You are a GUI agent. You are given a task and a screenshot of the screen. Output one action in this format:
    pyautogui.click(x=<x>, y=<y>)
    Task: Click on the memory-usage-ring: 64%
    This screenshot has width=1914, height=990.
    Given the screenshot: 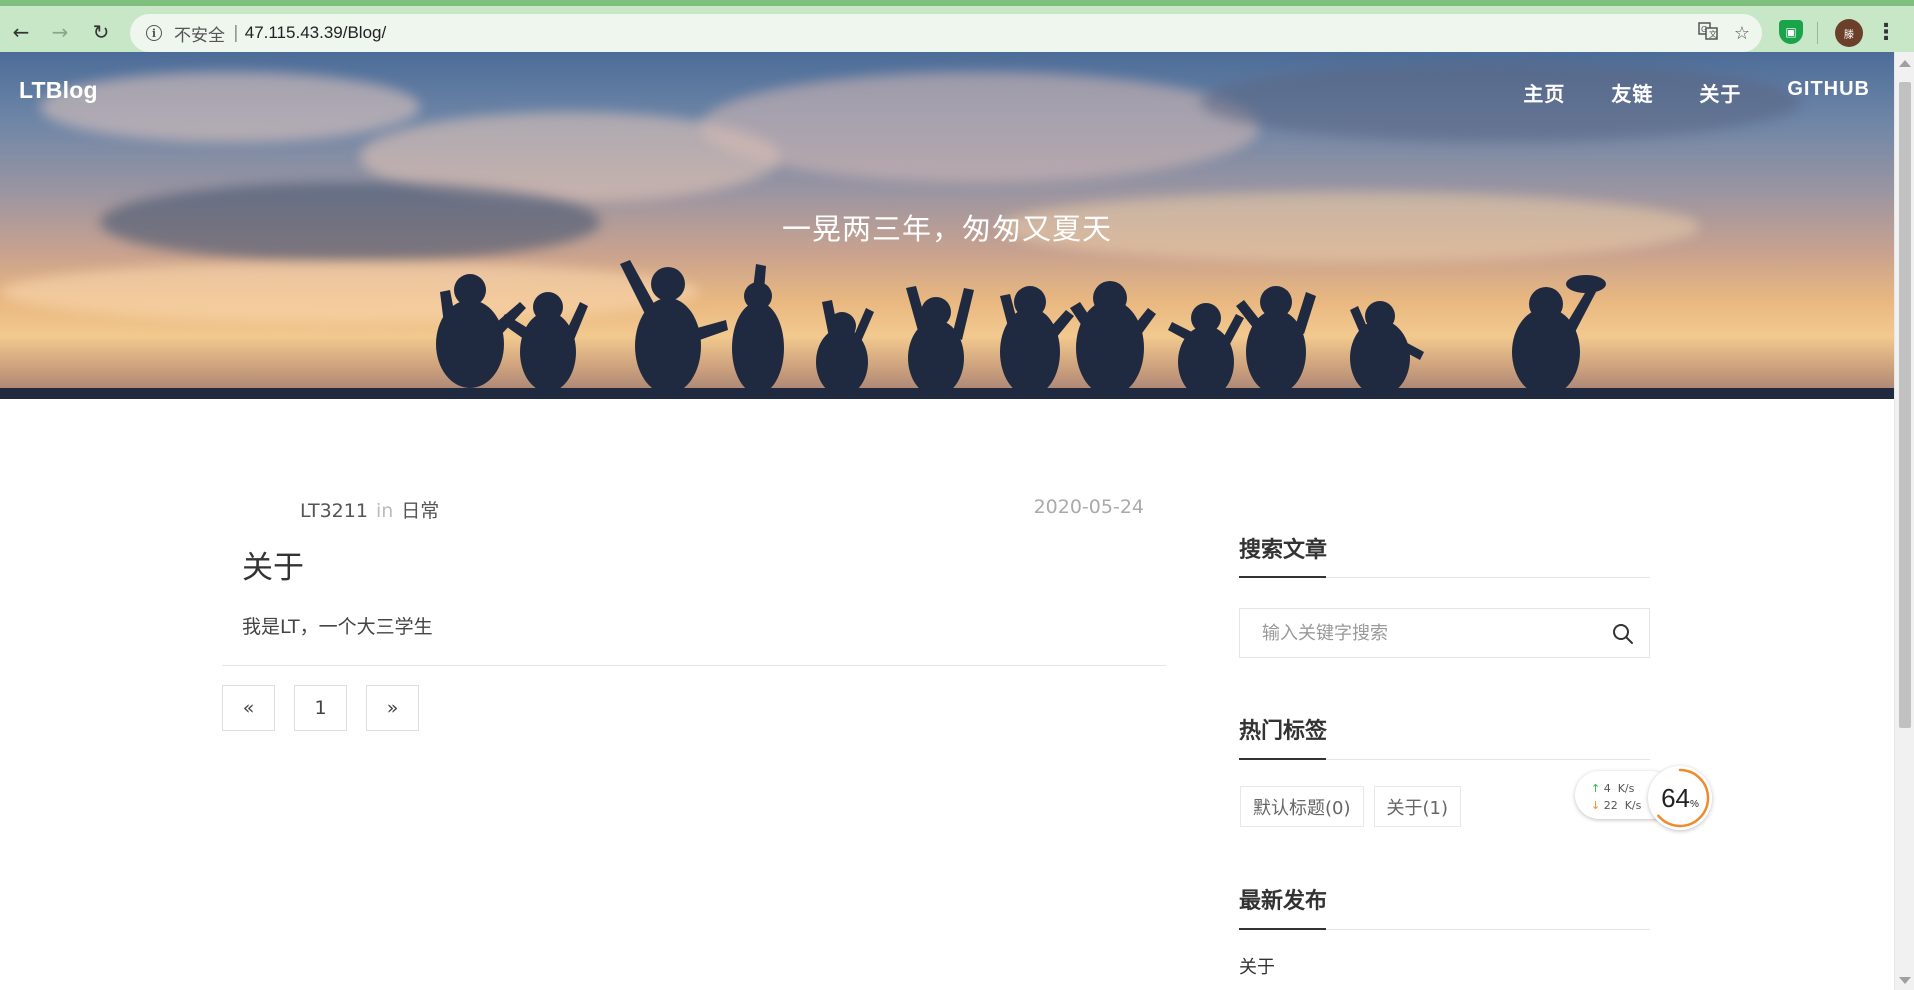 What is the action you would take?
    pyautogui.click(x=1680, y=798)
    